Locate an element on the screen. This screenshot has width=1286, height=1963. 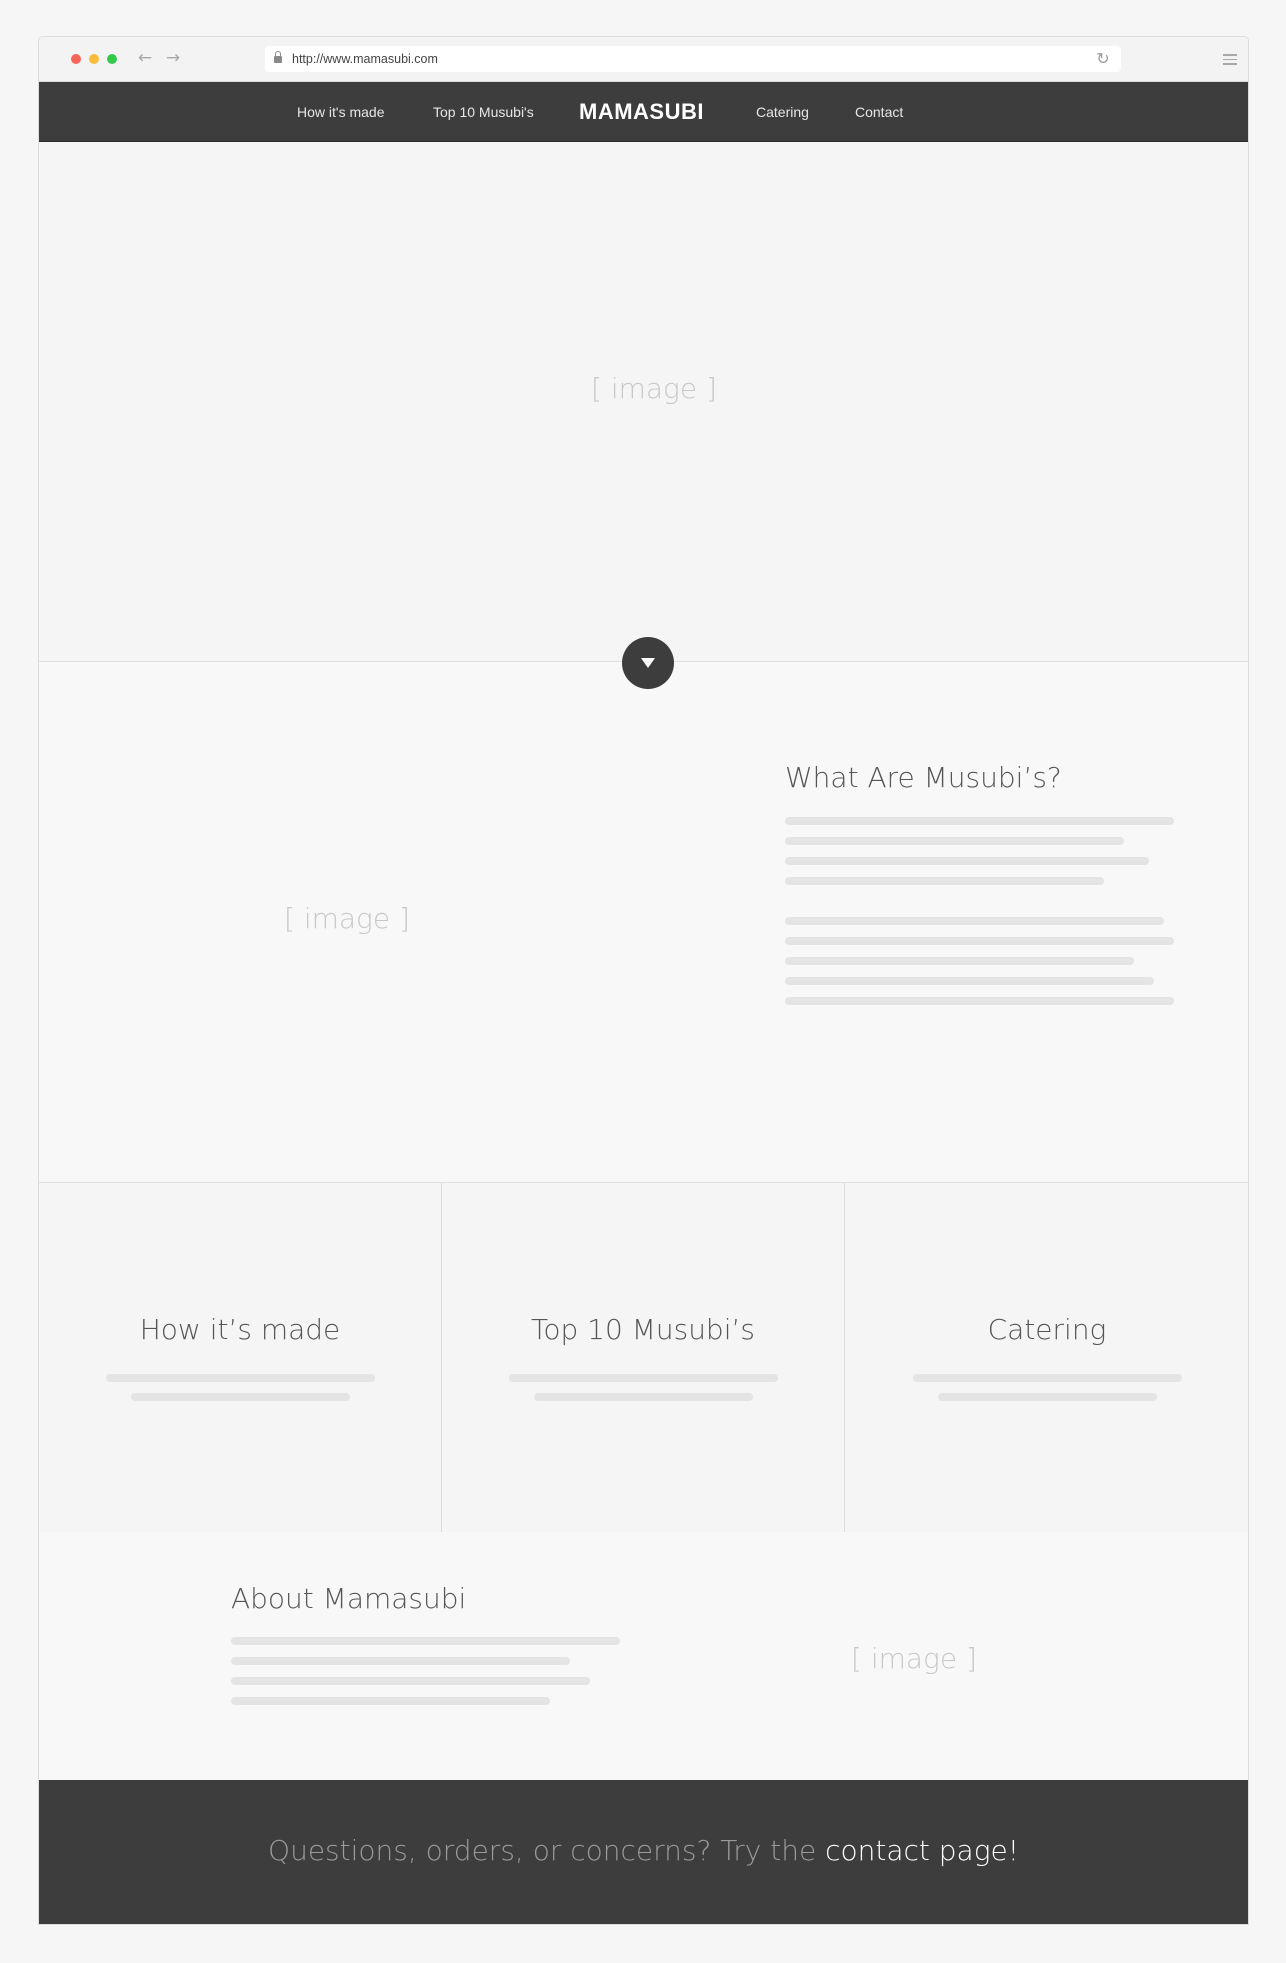
scroll-down-button is located at coordinates (648, 663).